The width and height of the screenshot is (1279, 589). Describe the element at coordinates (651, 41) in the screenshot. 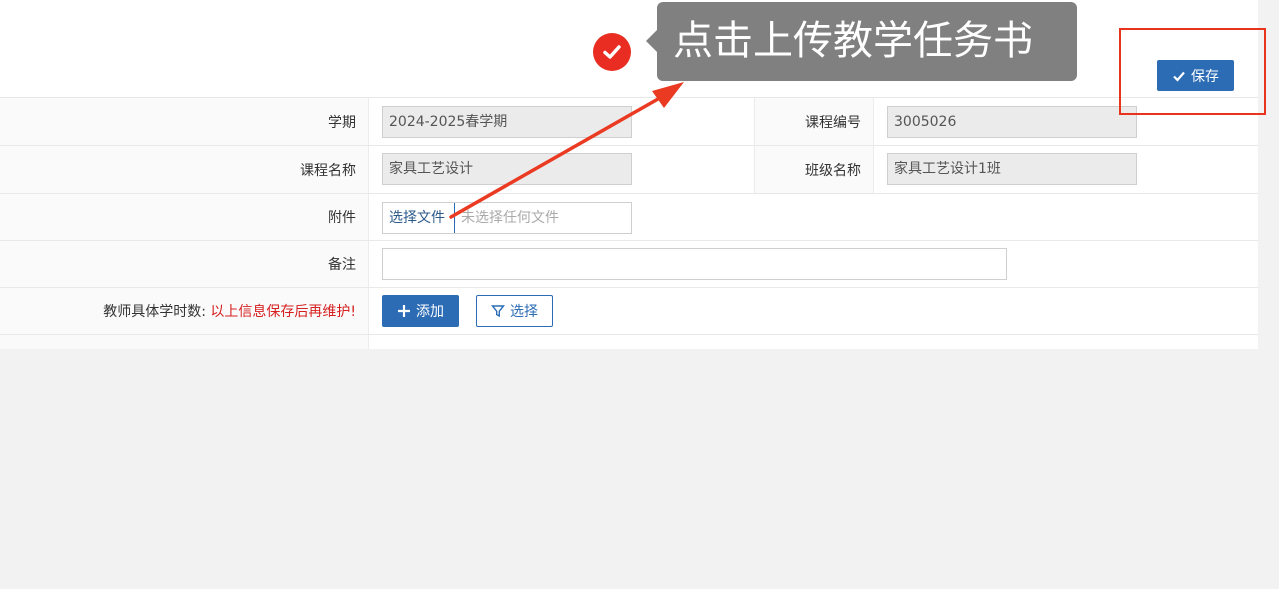

I see `callout-tip` at that location.